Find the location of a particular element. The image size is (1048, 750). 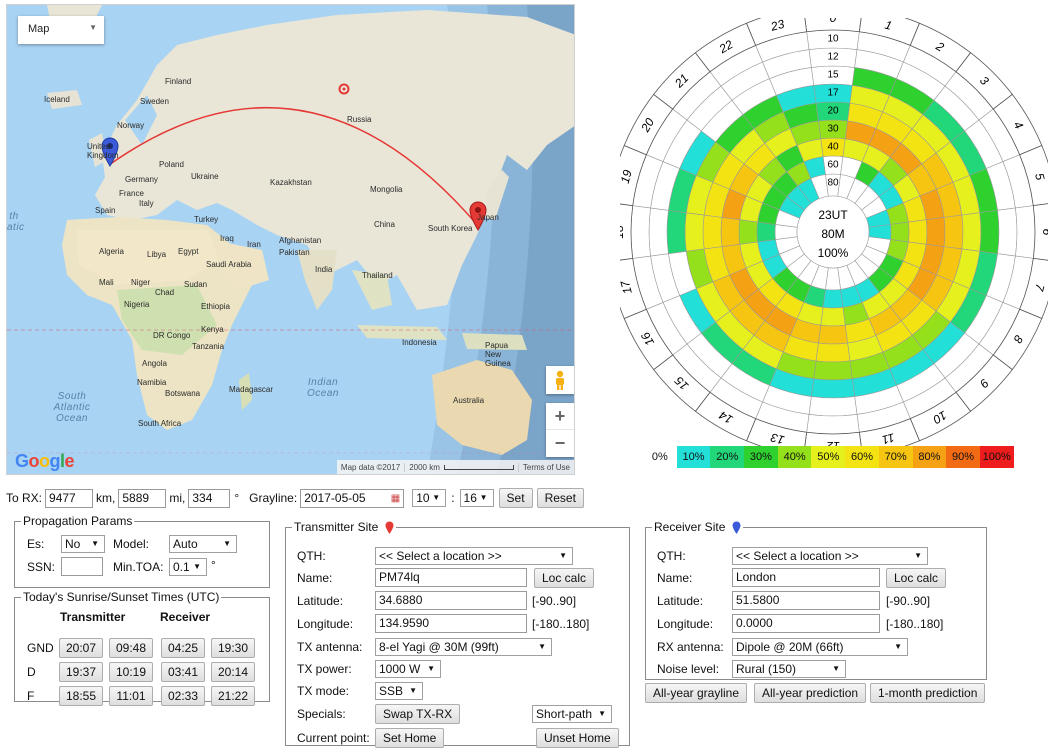

grayline-date-field: 2017-05-05 ▦ is located at coordinates (352, 498).